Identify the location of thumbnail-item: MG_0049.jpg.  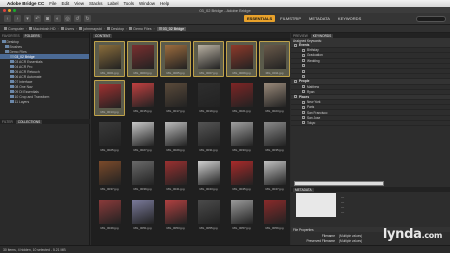
(109, 215).